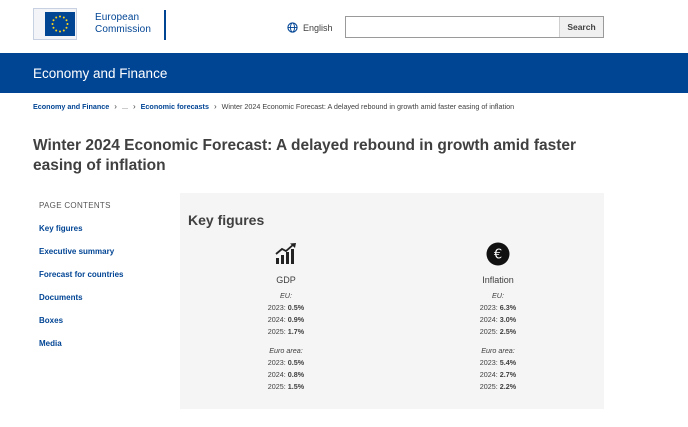 The height and width of the screenshot is (427, 688). What do you see at coordinates (123, 29) in the screenshot?
I see `logo-line-2: Commission` at bounding box center [123, 29].